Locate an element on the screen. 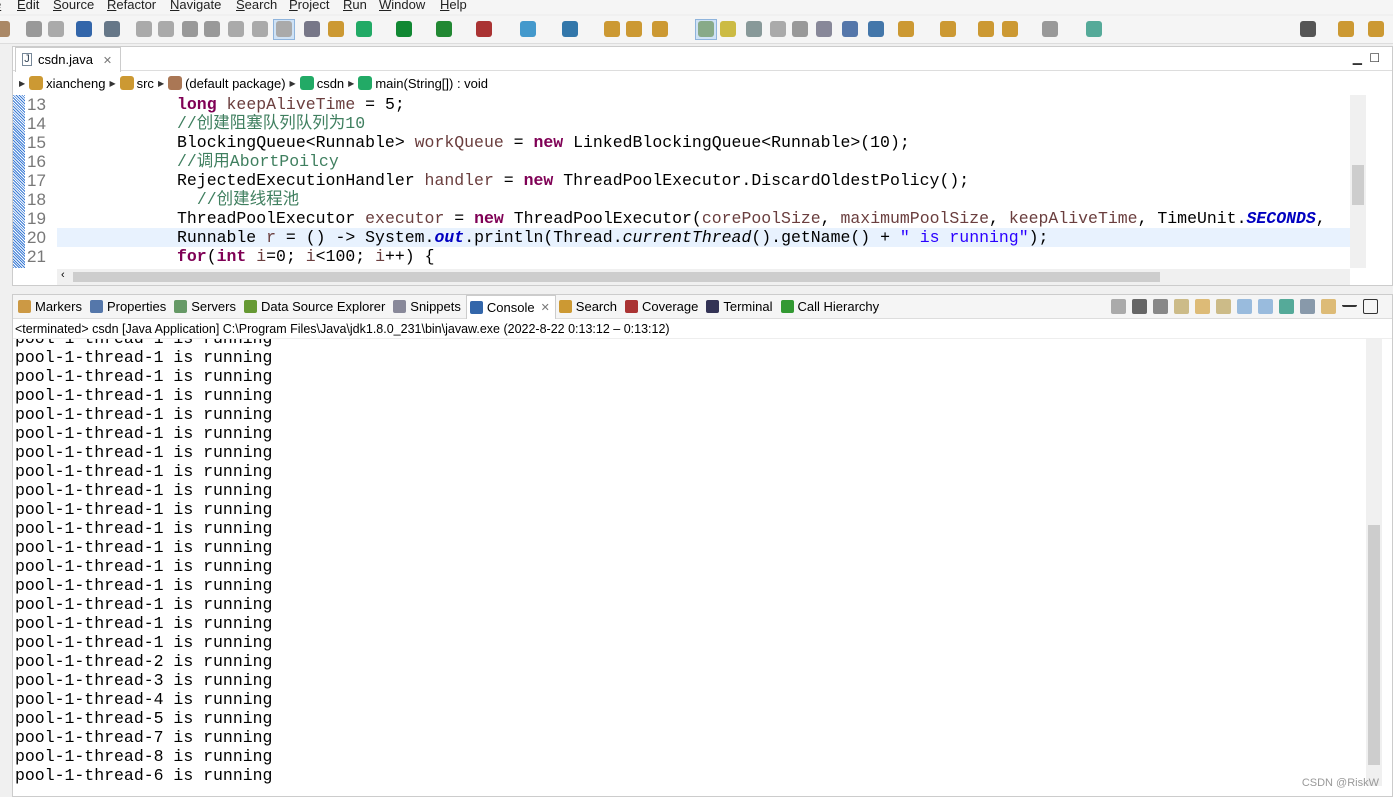  menu-refactor: Refactor is located at coordinates (131, 6).